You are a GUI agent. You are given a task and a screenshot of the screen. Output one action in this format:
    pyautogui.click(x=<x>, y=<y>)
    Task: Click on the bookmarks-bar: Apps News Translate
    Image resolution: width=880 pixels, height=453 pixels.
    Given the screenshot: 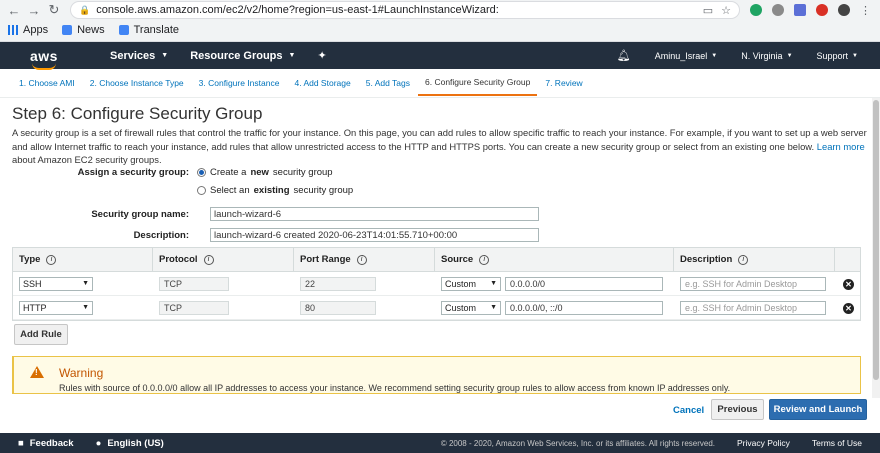 What is the action you would take?
    pyautogui.click(x=440, y=30)
    